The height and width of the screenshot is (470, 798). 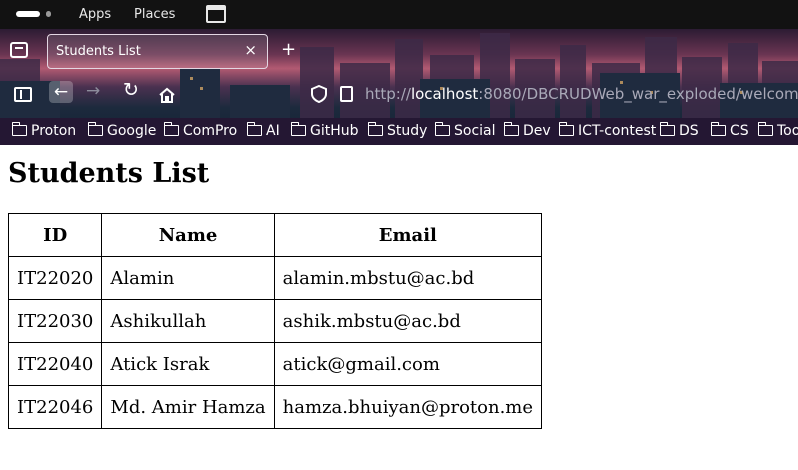 I want to click on cell-id: IT22030, so click(x=55, y=321).